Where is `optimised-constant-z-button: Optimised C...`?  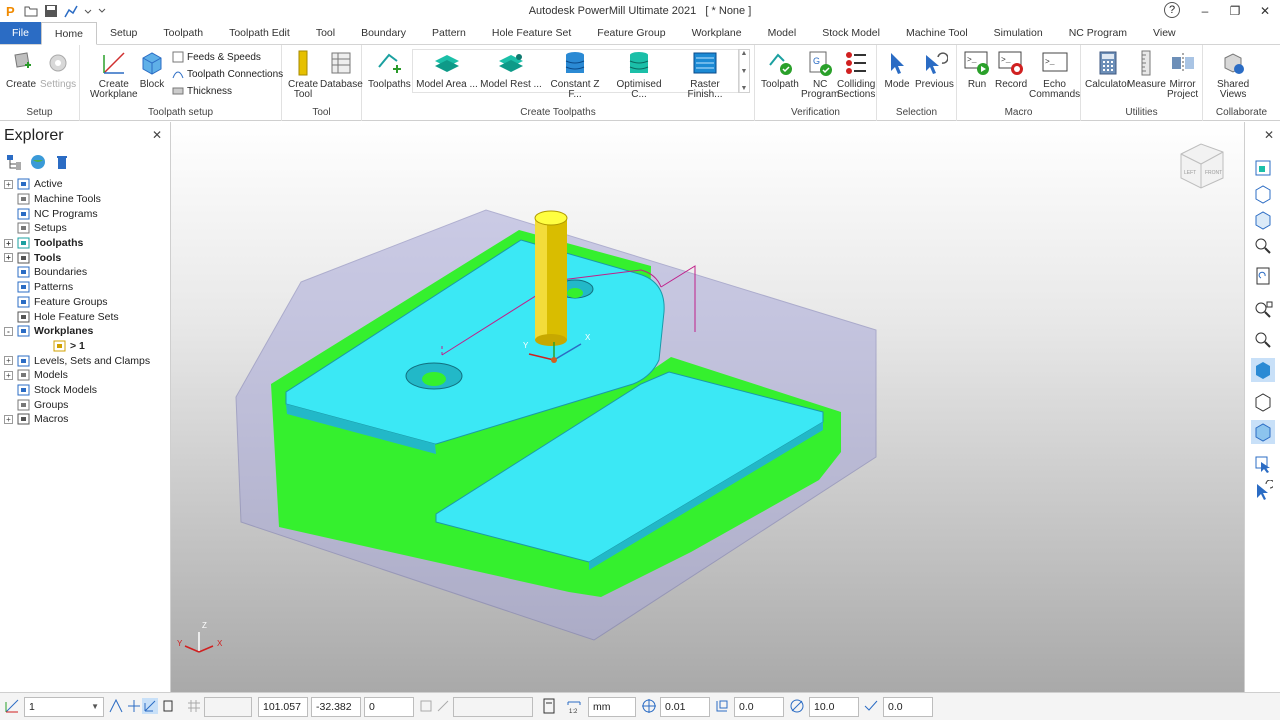
optimised-constant-z-button: Optimised C... is located at coordinates (639, 74).